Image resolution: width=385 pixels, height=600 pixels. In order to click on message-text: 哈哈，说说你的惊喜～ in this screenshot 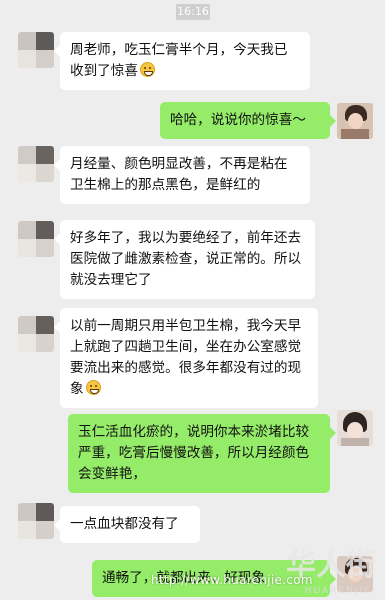, I will do `click(238, 120)`.